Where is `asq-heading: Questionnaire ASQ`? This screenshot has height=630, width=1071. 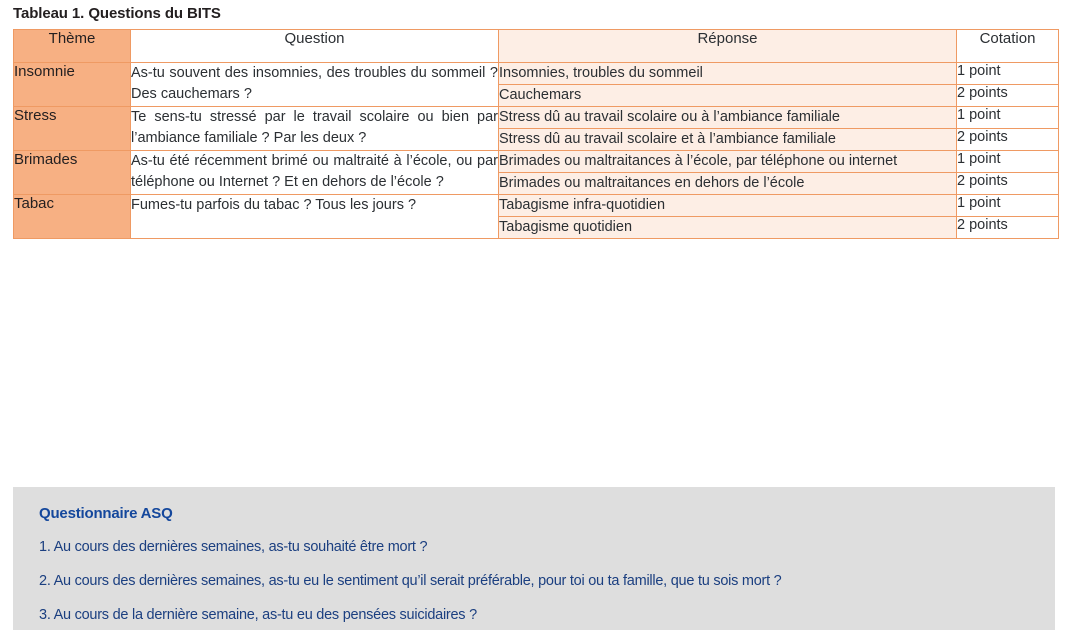
asq-heading: Questionnaire ASQ is located at coordinates (106, 513).